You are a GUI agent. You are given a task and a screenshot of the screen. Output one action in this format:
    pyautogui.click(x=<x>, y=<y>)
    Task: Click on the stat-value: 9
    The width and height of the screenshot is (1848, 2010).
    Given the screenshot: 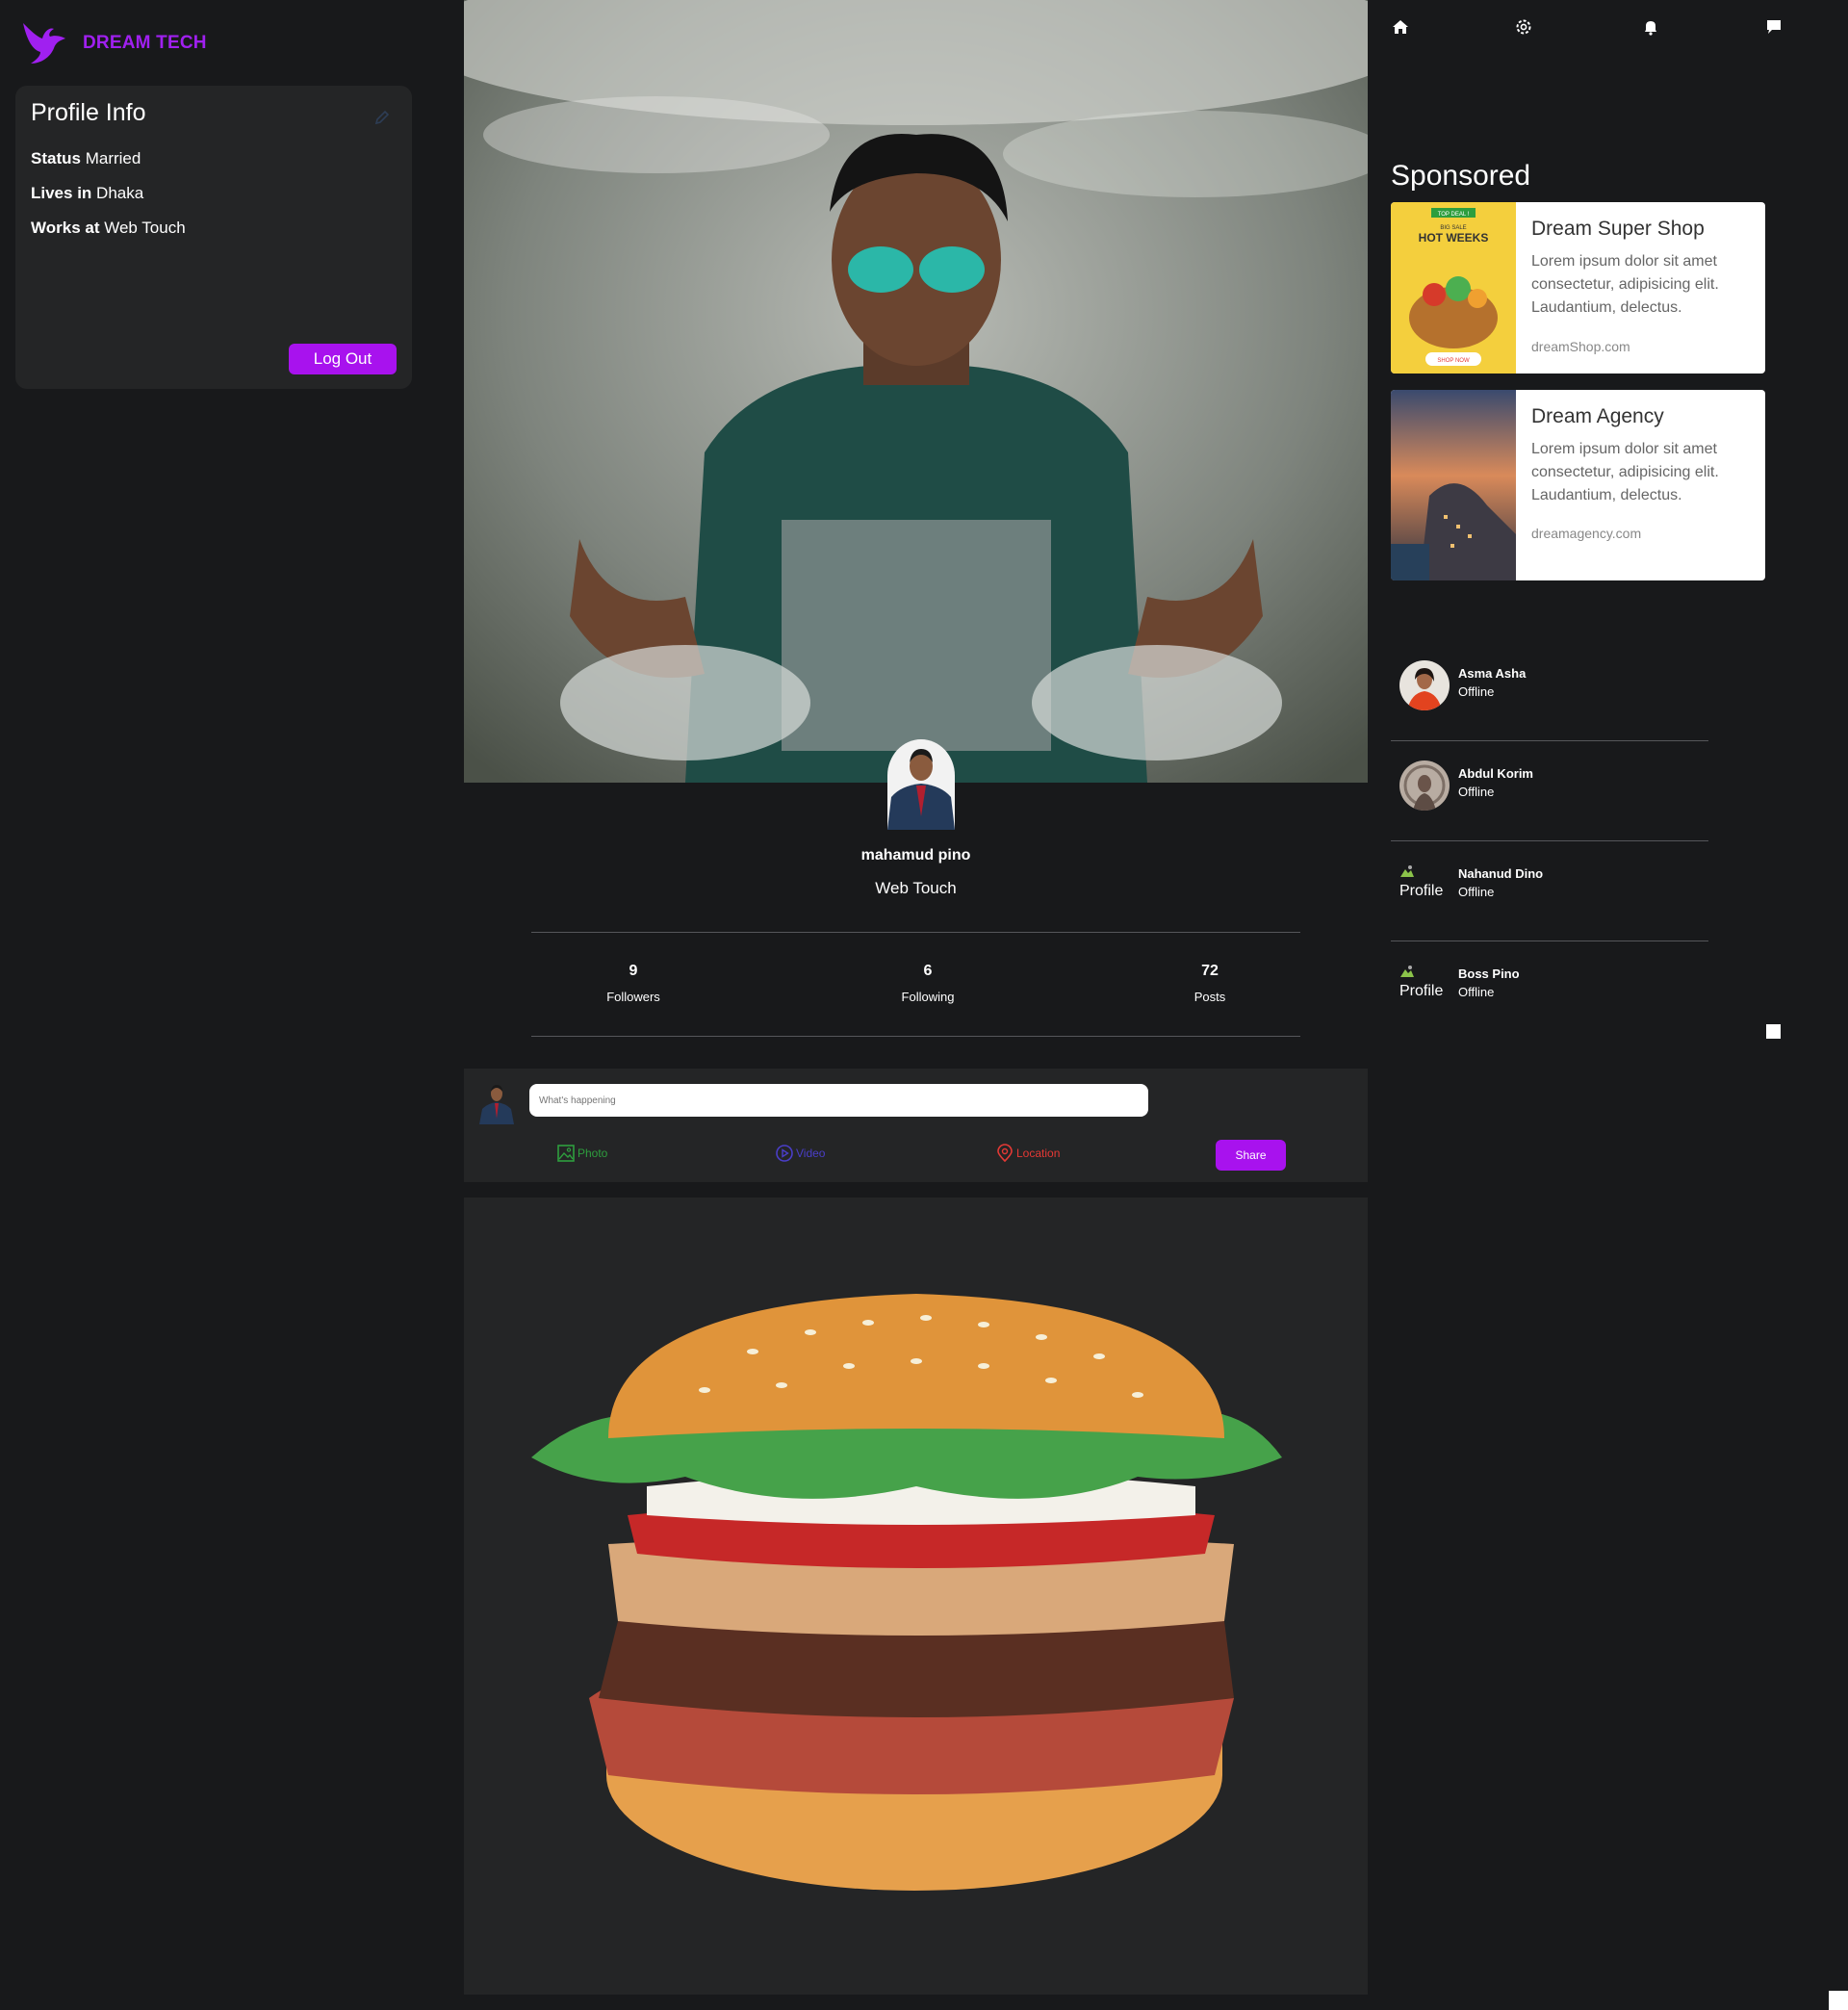 What is the action you would take?
    pyautogui.click(x=633, y=971)
    